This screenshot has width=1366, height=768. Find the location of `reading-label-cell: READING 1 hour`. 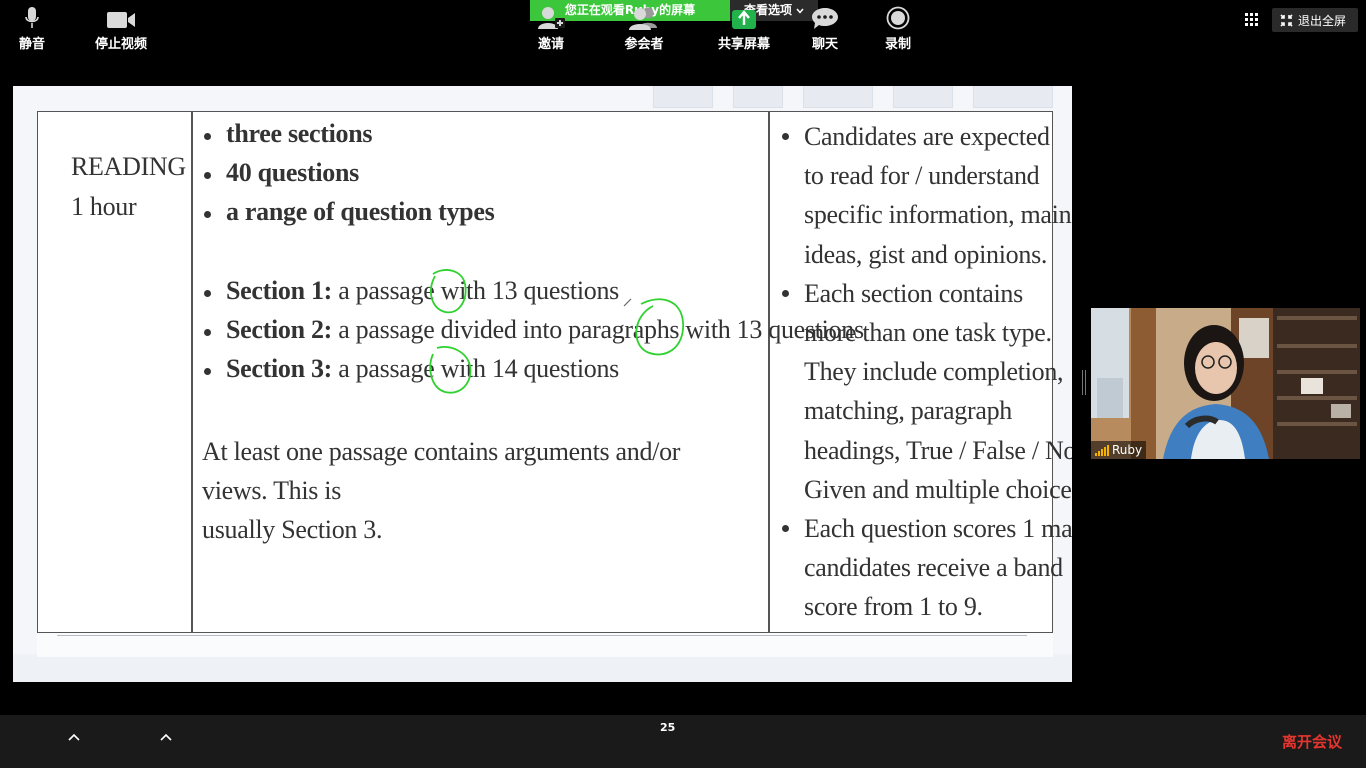

reading-label-cell: READING 1 hour is located at coordinates (128, 187).